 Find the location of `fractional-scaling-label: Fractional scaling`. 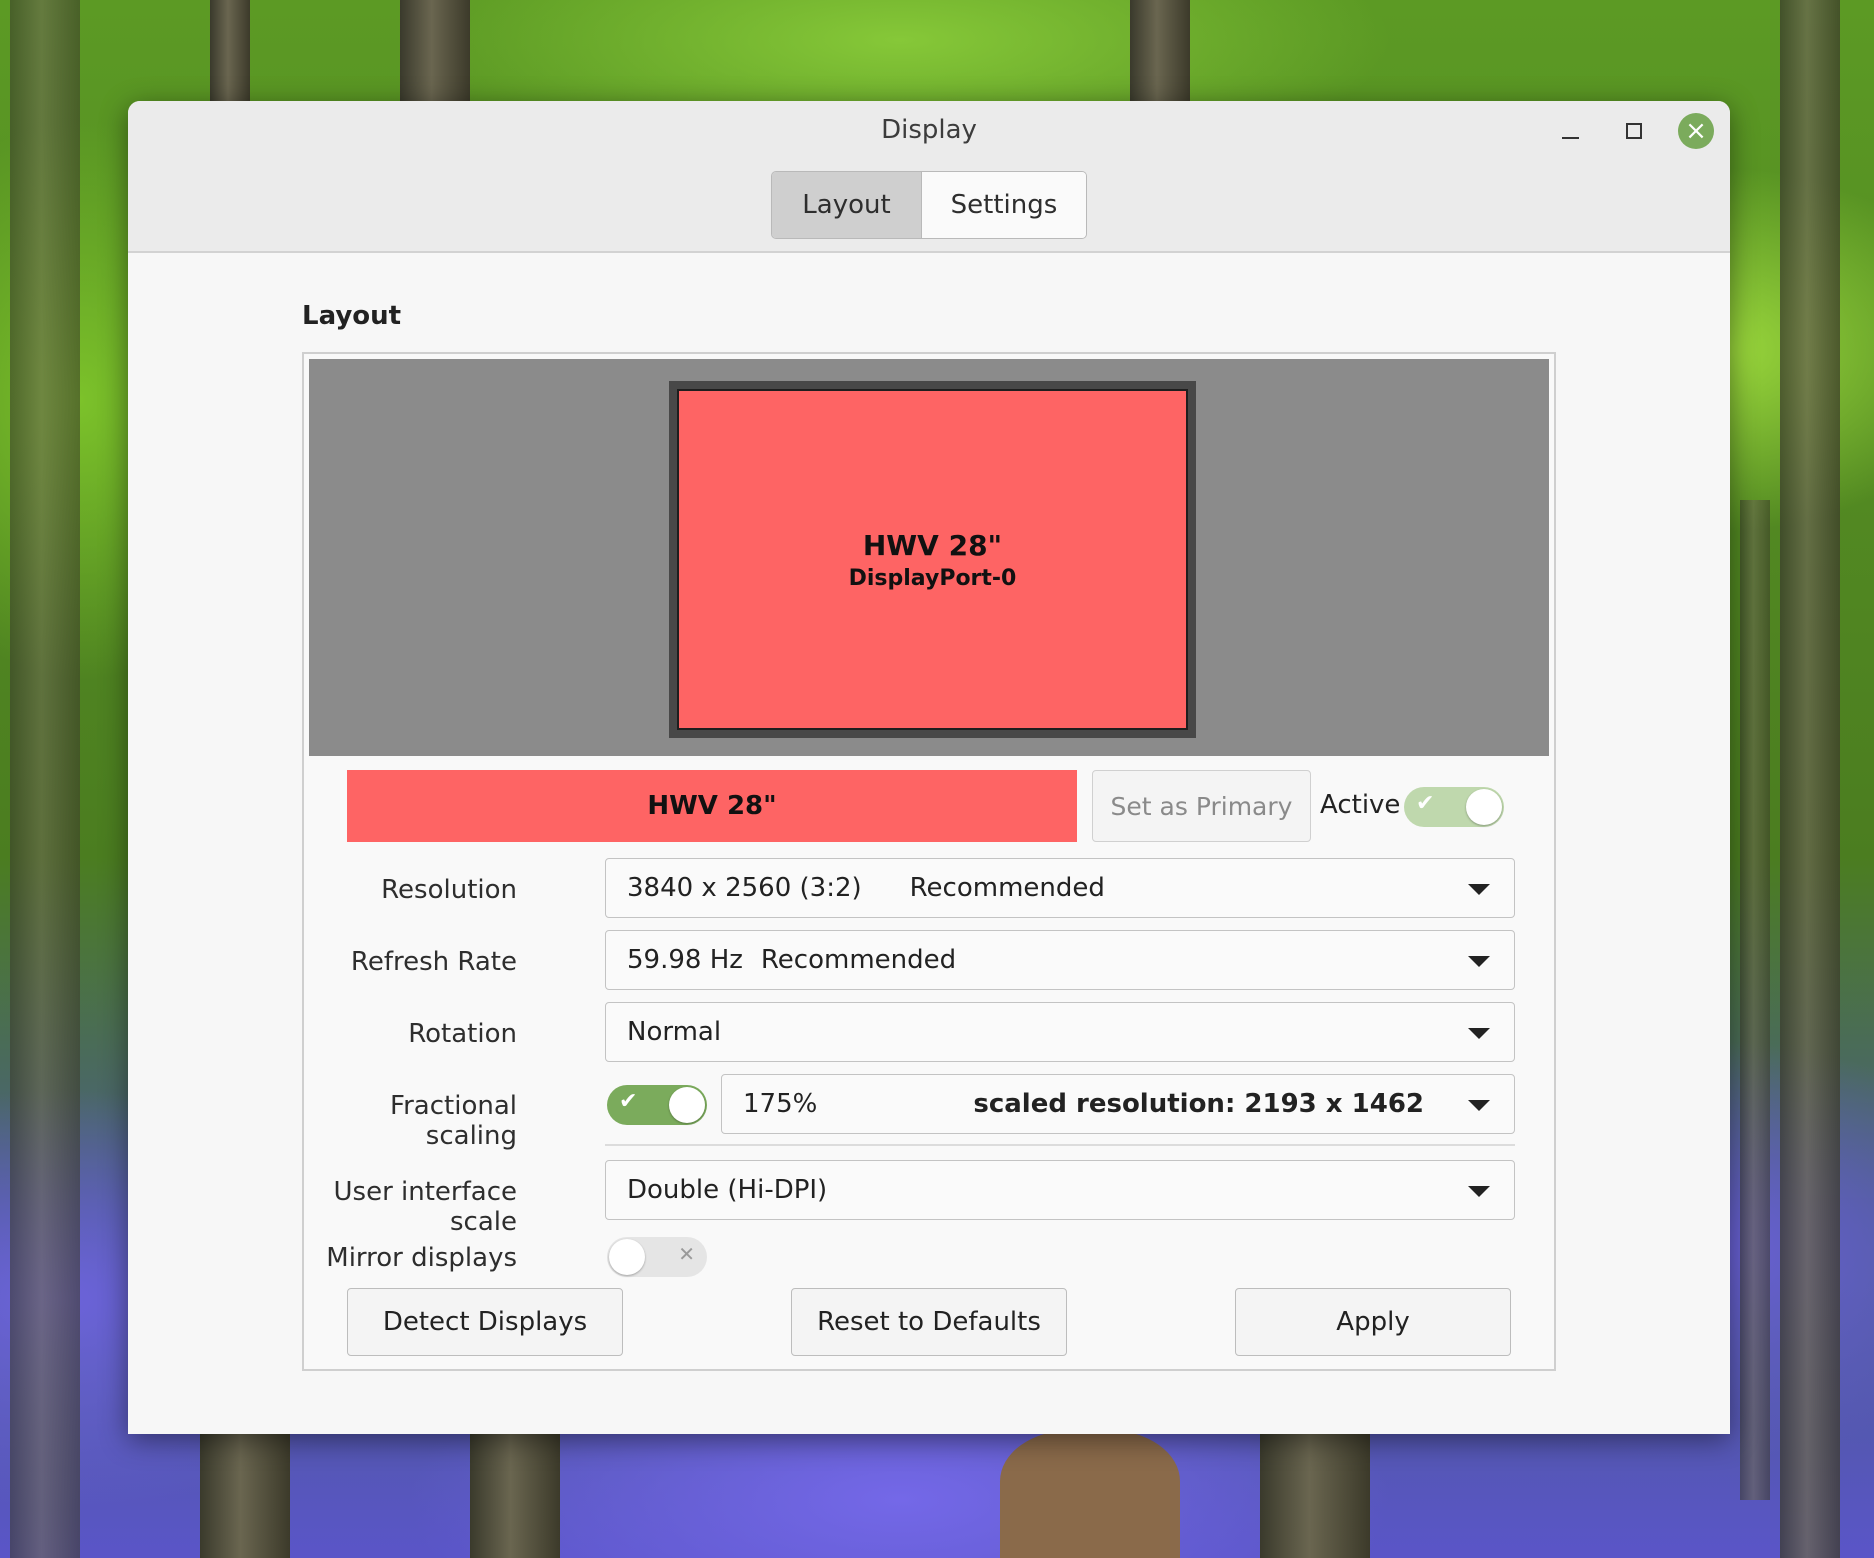

fractional-scaling-label: Fractional scaling is located at coordinates (453, 1121).